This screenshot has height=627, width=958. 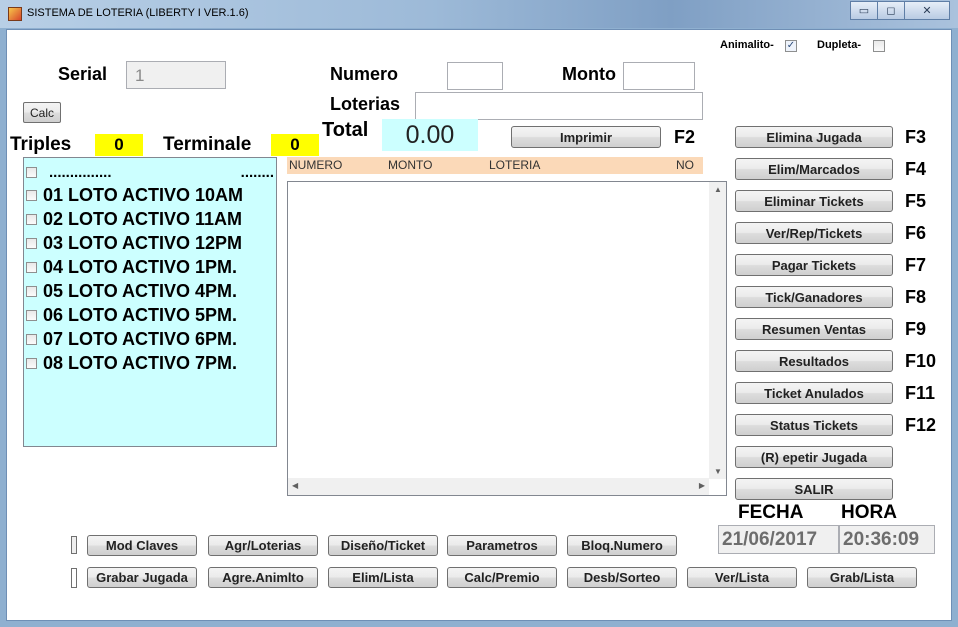 What do you see at coordinates (814, 201) in the screenshot?
I see `eliminar-tickets-button: Eliminar Tickets` at bounding box center [814, 201].